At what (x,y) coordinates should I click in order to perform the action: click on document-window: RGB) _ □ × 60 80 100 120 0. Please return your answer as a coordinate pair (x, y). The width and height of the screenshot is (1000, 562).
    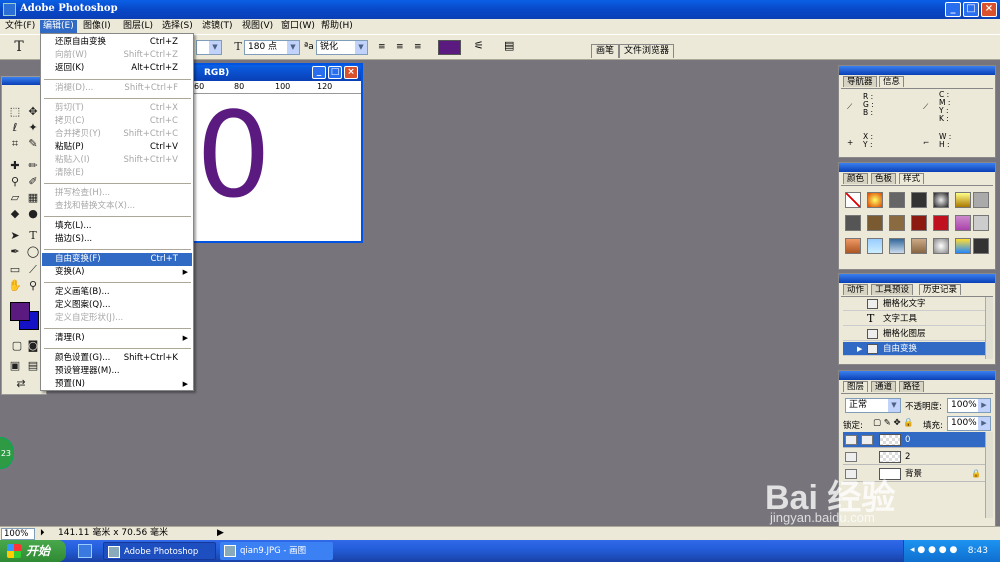
    Looking at the image, I should click on (277, 153).